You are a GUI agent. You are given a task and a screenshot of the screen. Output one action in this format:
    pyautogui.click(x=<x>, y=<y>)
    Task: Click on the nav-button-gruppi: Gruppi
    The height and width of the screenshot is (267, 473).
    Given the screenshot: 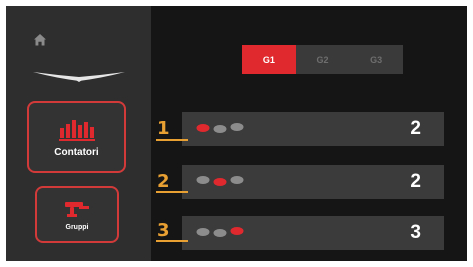 What is the action you would take?
    pyautogui.click(x=77, y=214)
    